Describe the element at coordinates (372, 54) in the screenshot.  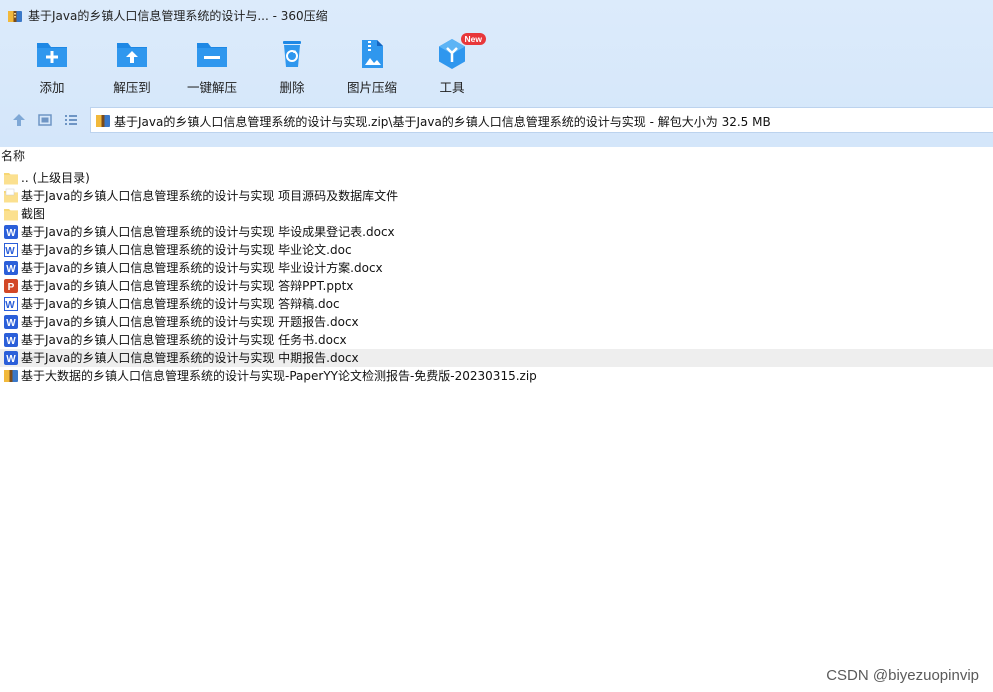
I see `image-compress-icon` at that location.